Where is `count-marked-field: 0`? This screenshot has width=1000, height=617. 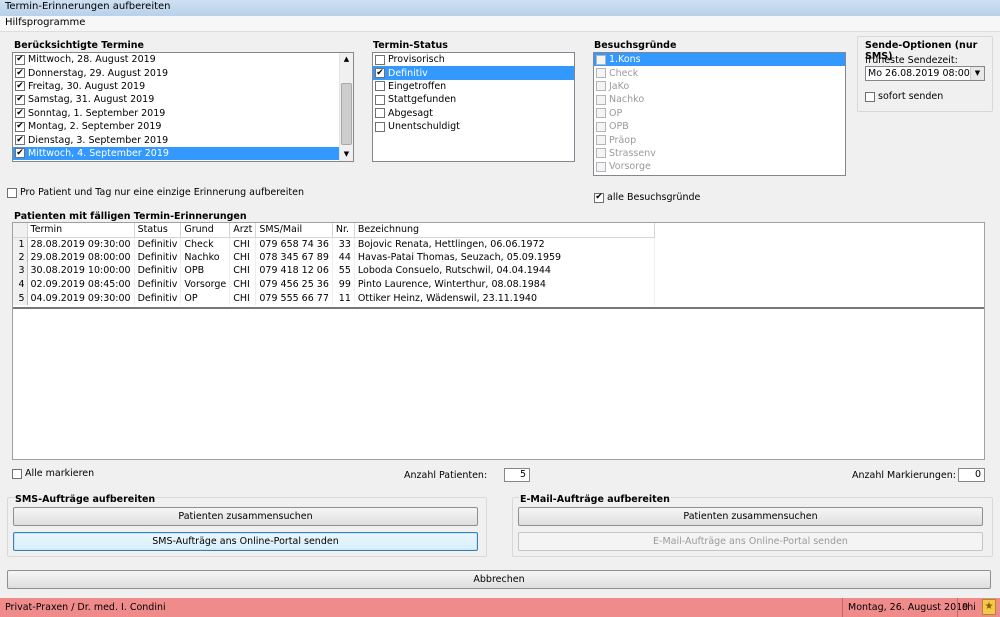
count-marked-field: 0 is located at coordinates (971, 475).